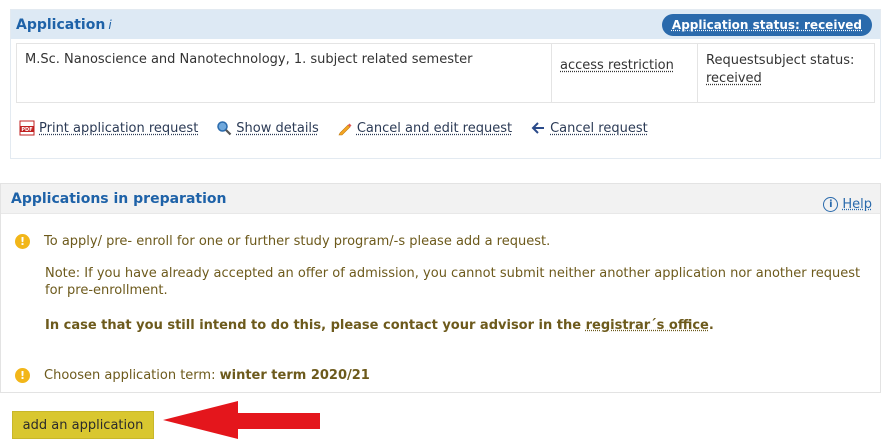  Describe the element at coordinates (64, 24) in the screenshot. I see `application-title: Application ⅰ` at that location.